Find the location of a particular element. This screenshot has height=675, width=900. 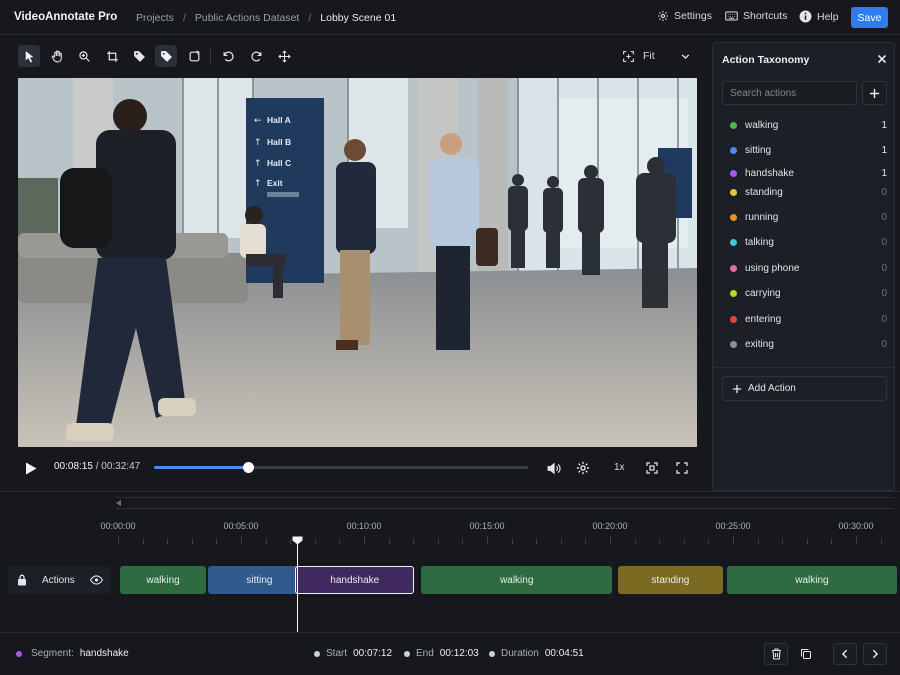

tag-active-tool is located at coordinates (166, 56).